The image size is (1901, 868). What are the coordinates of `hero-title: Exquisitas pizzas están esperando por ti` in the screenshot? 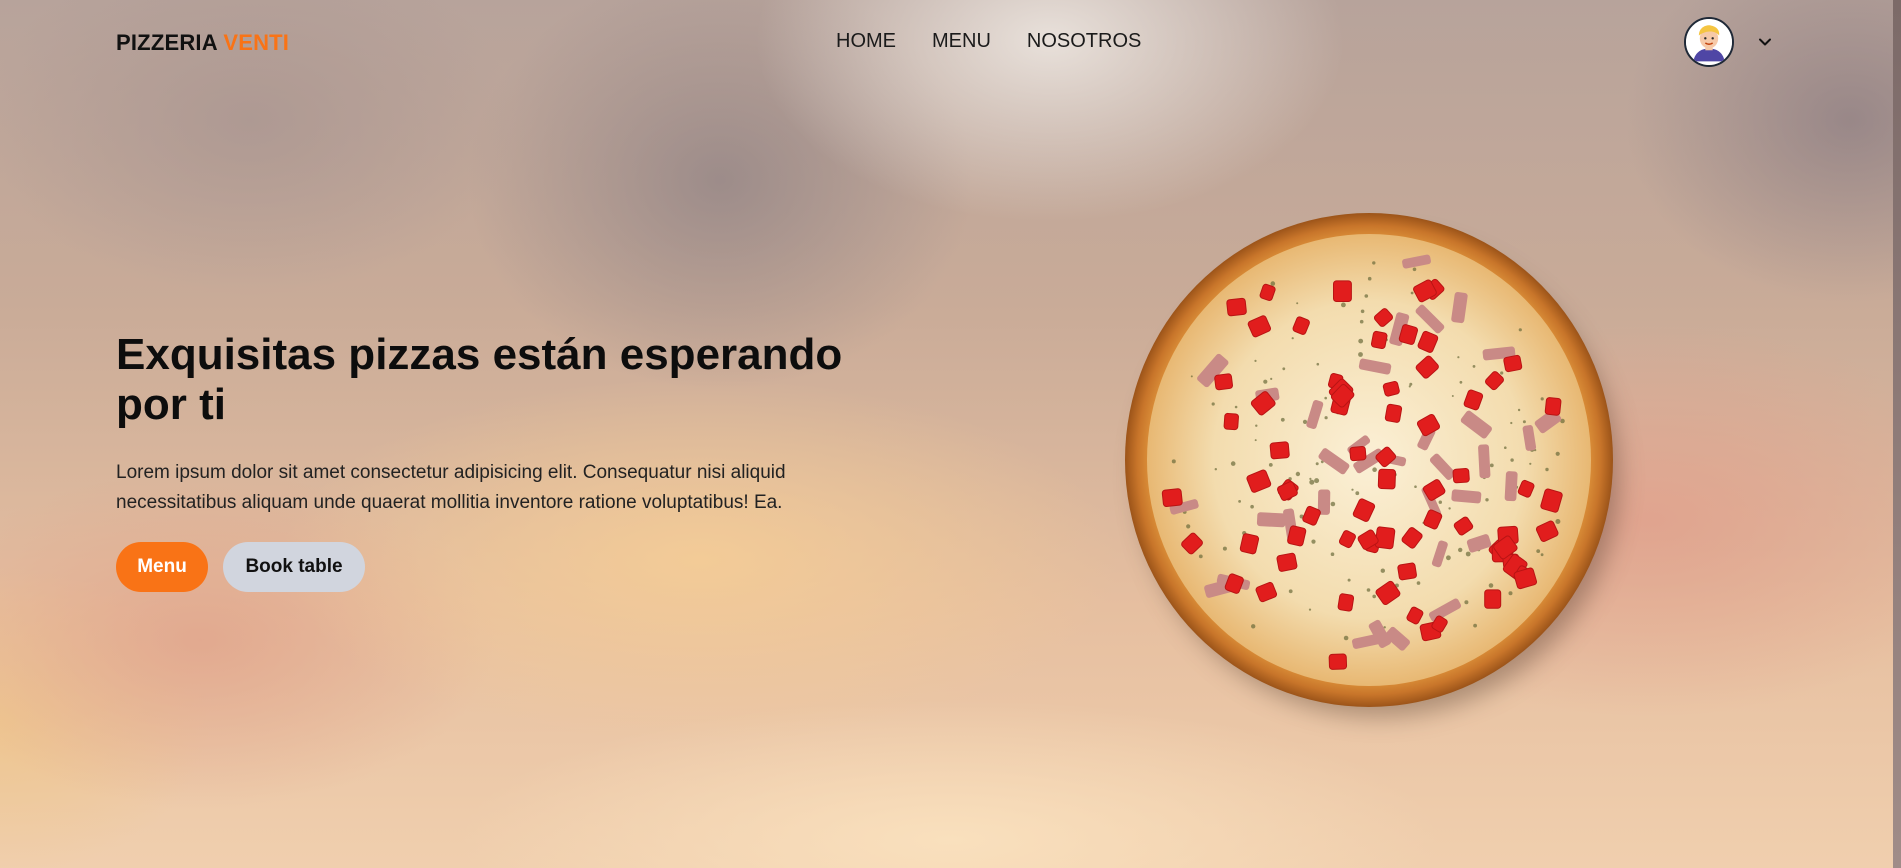 It's located at (479, 379).